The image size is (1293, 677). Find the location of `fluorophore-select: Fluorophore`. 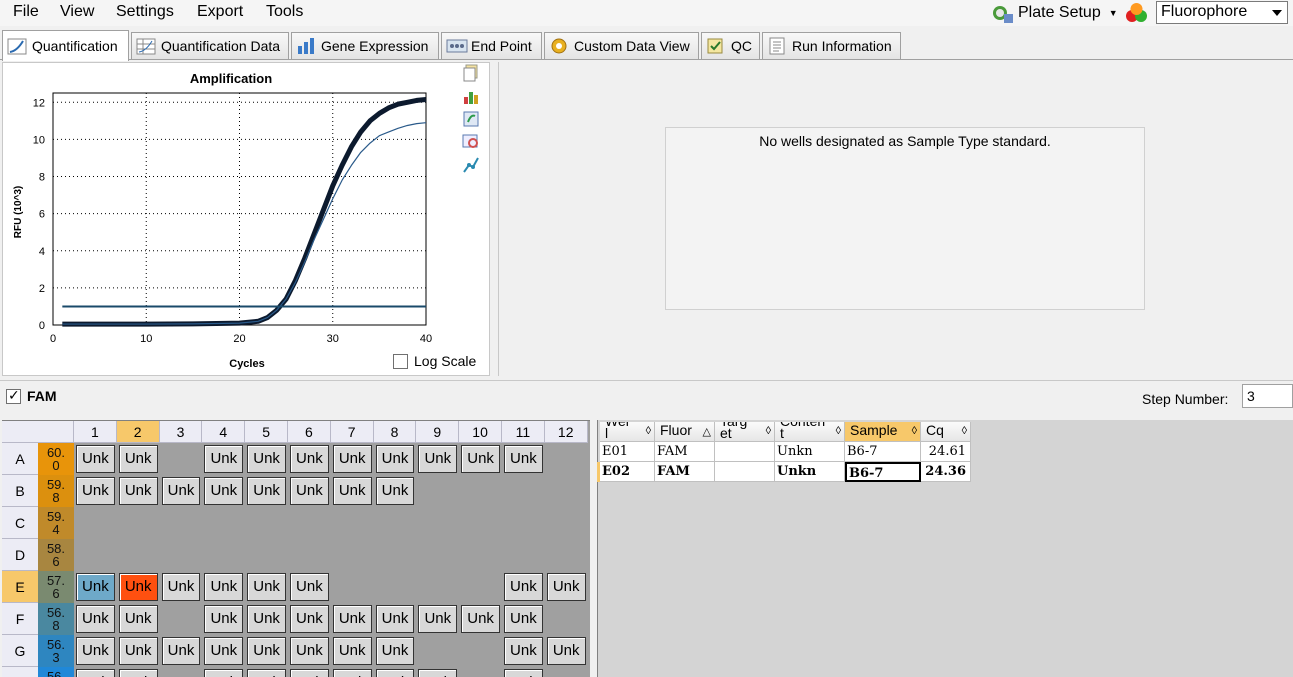

fluorophore-select: Fluorophore is located at coordinates (1222, 12).